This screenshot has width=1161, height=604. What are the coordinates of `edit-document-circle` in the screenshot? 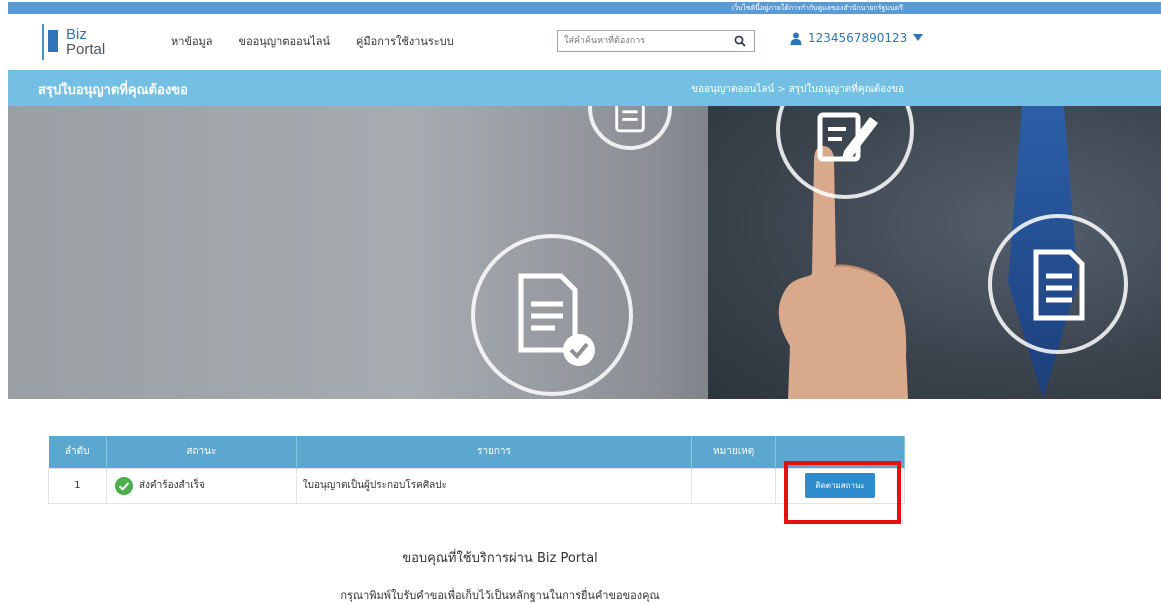 It's located at (845, 152).